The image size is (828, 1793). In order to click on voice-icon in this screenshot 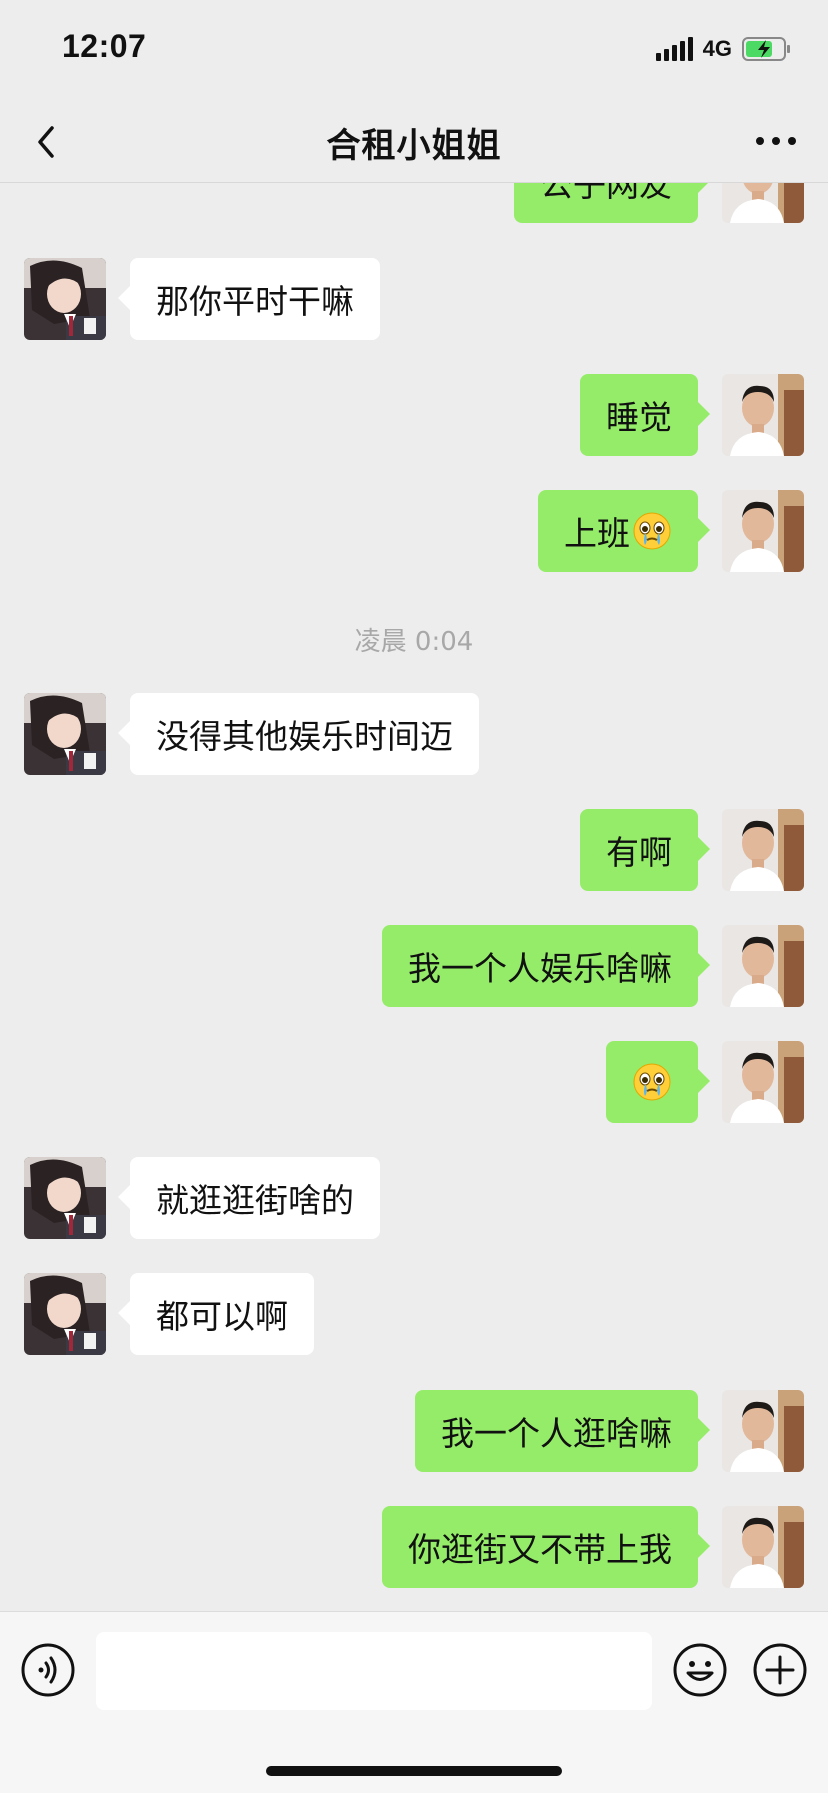, I will do `click(48, 1670)`.